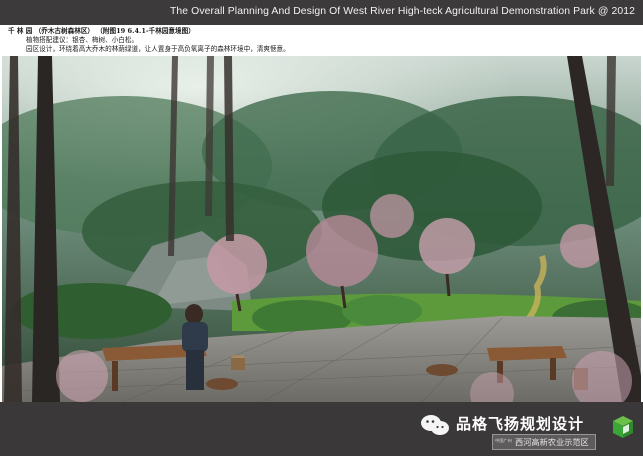  What do you see at coordinates (520, 424) in the screenshot?
I see `watermark-brand: 品格飞扬规划设计` at bounding box center [520, 424].